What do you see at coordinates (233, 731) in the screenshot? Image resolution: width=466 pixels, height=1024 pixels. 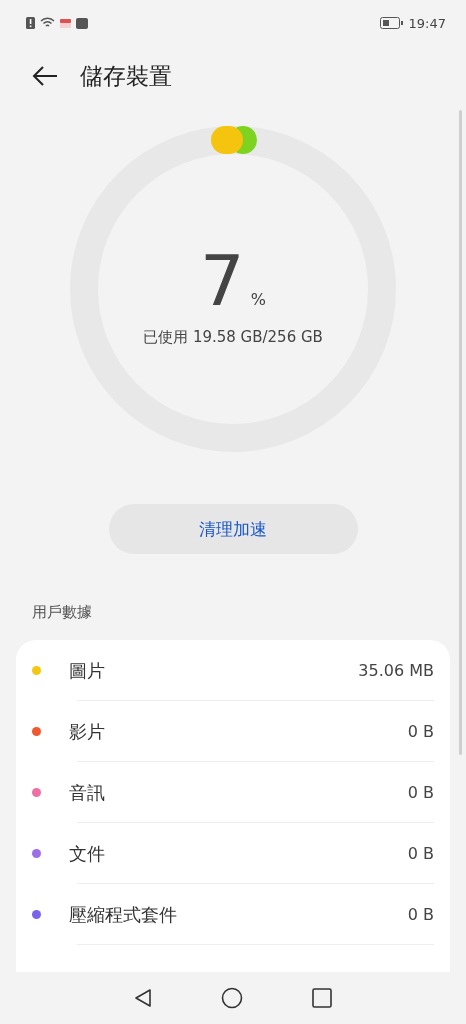 I see `storage-item: 影片 0 B` at bounding box center [233, 731].